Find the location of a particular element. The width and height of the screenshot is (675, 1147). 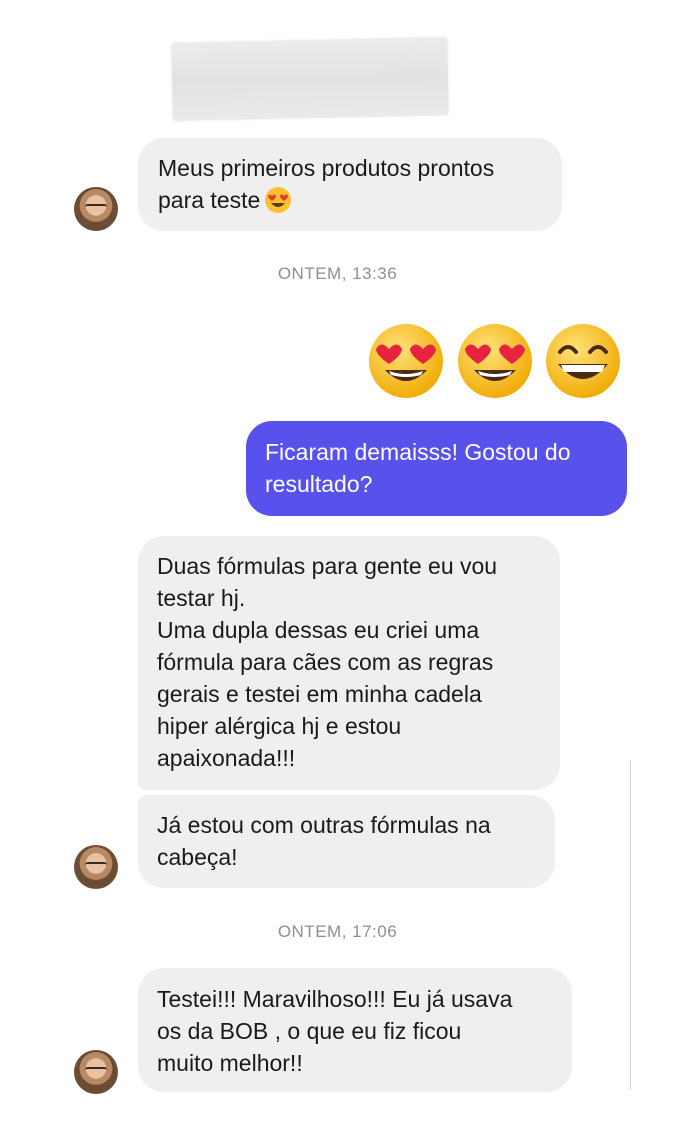

message-text: para teste is located at coordinates (209, 200).